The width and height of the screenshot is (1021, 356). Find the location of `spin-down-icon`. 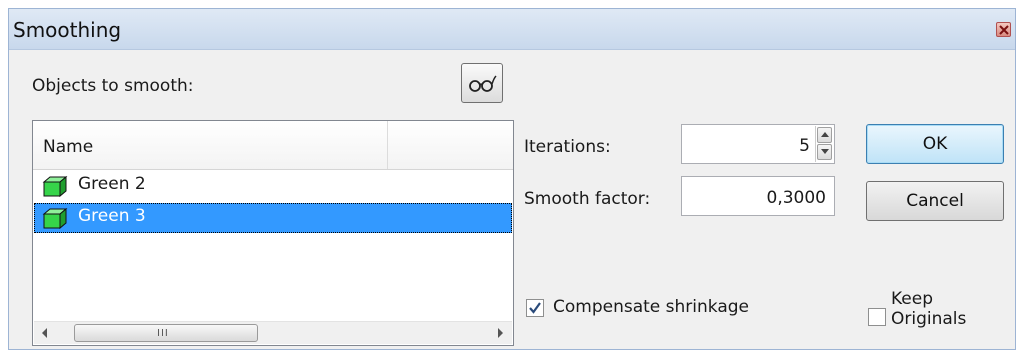

spin-down-icon is located at coordinates (825, 151).